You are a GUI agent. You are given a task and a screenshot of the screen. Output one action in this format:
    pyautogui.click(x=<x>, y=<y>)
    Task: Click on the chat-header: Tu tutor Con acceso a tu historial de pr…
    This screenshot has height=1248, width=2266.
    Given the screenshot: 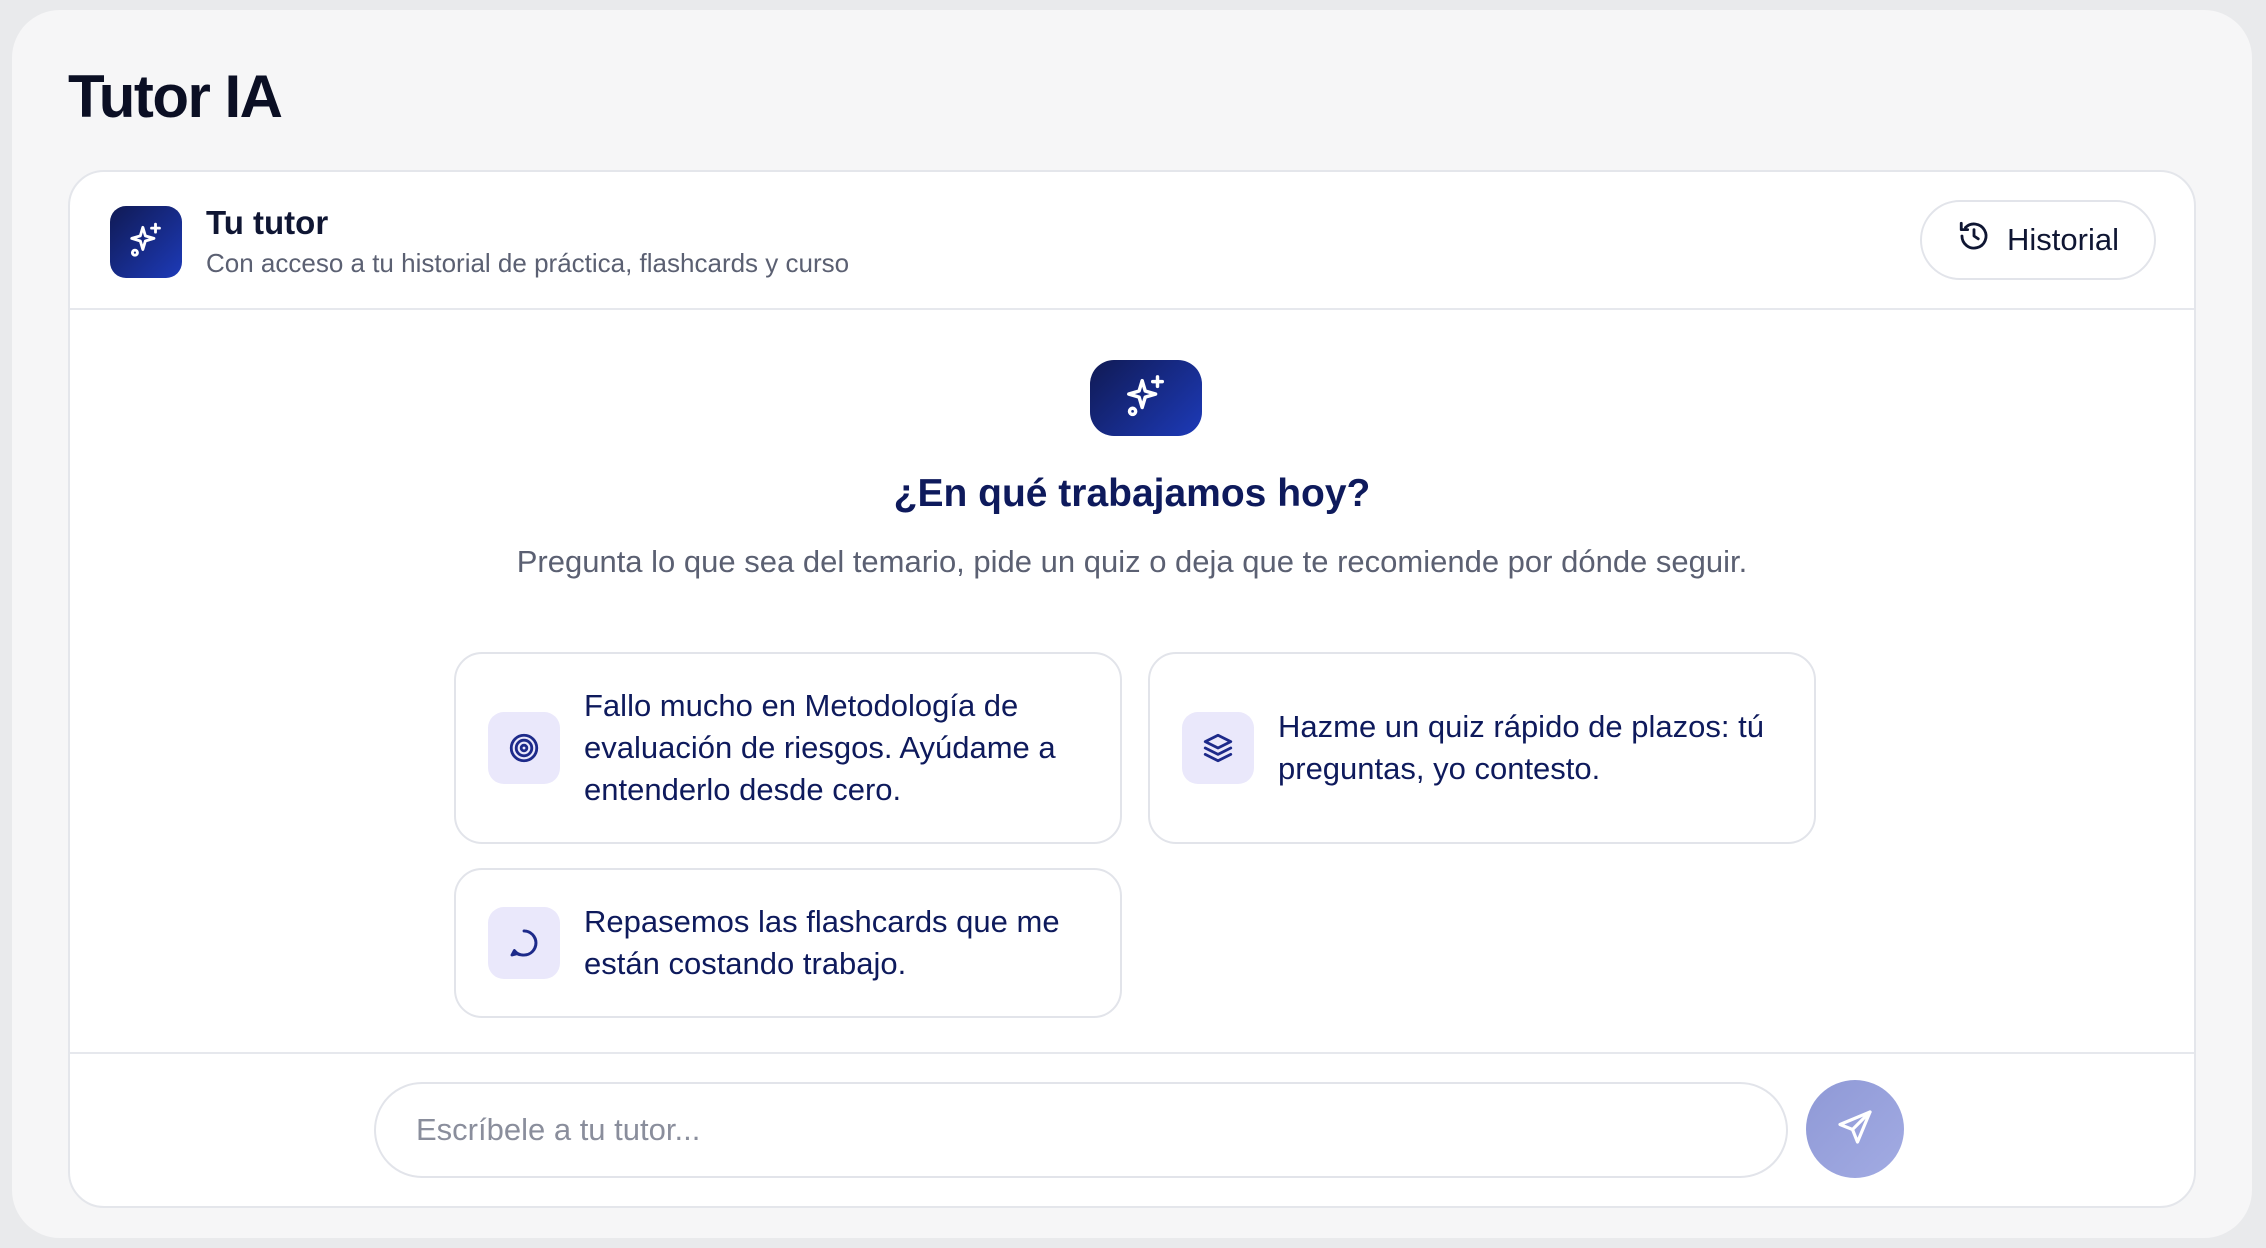 What is the action you would take?
    pyautogui.click(x=1132, y=241)
    